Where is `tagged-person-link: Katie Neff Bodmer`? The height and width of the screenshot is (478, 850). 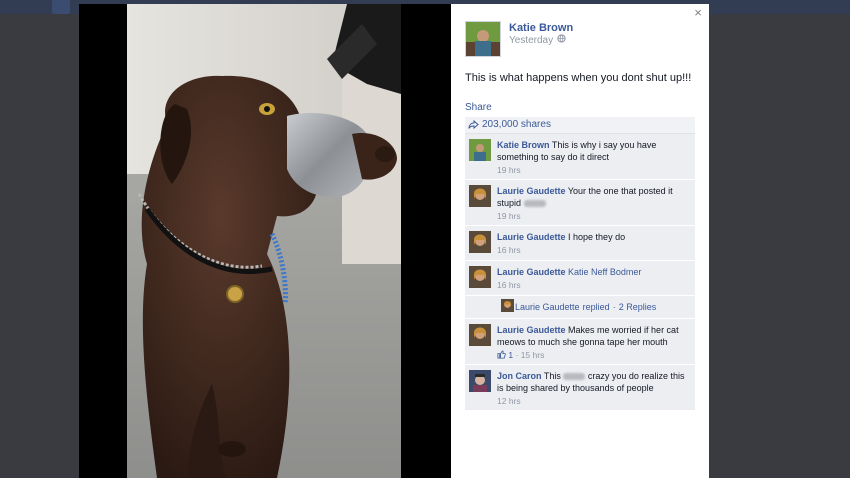 tagged-person-link: Katie Neff Bodmer is located at coordinates (604, 272).